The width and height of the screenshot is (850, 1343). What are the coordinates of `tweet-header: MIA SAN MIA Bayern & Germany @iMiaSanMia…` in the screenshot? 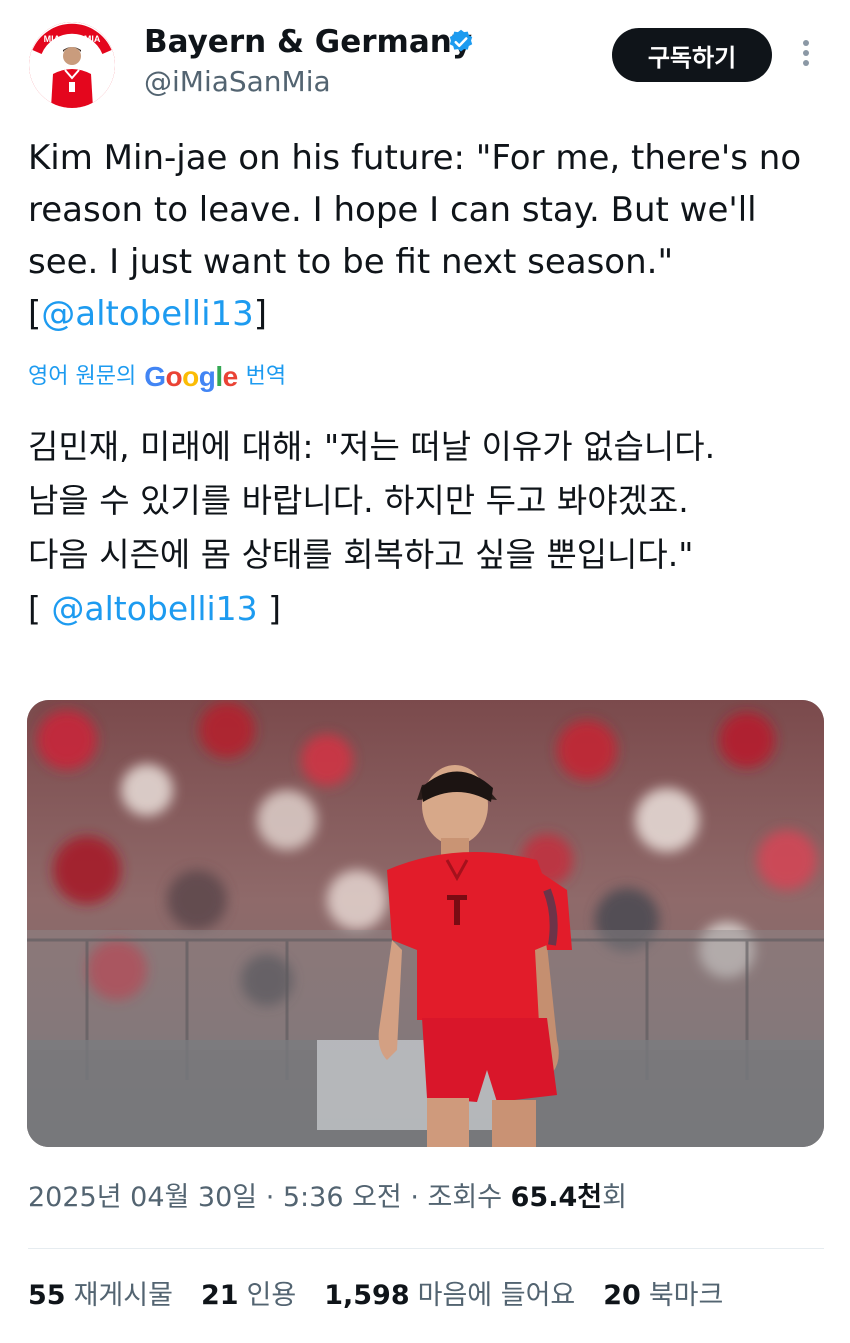 It's located at (425, 55).